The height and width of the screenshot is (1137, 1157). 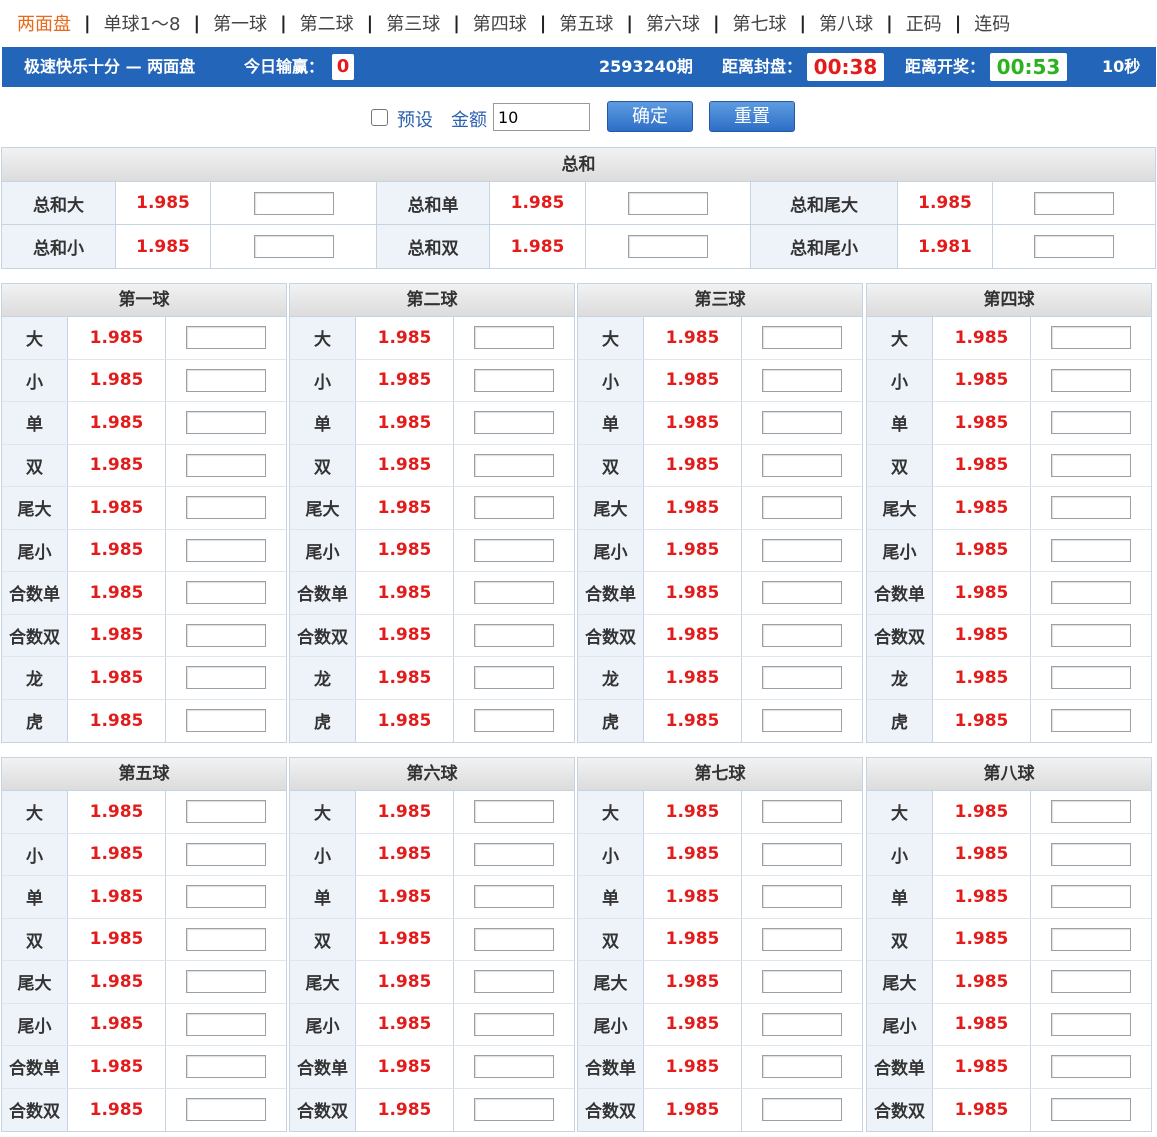 I want to click on nav-tab: 第一球, so click(x=240, y=23).